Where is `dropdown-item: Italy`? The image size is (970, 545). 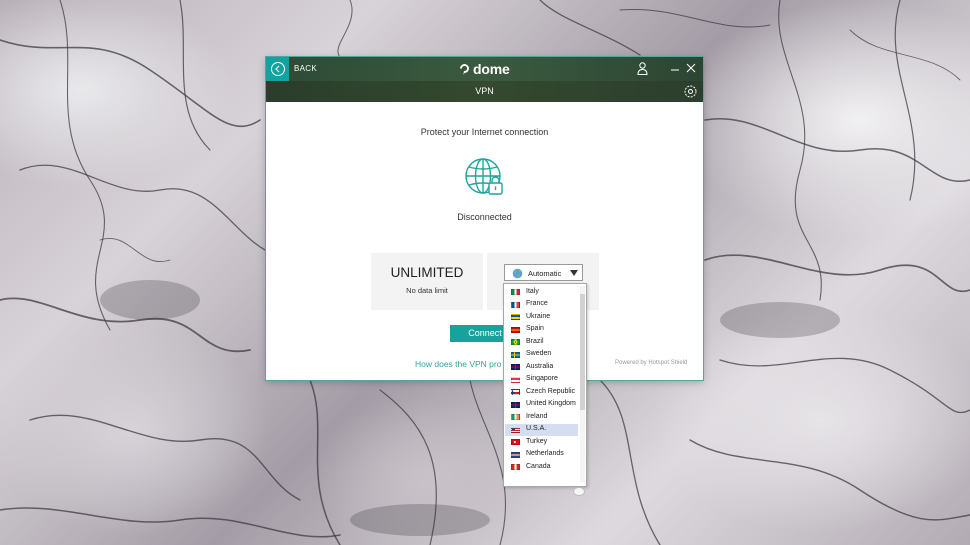 dropdown-item: Italy is located at coordinates (541, 292).